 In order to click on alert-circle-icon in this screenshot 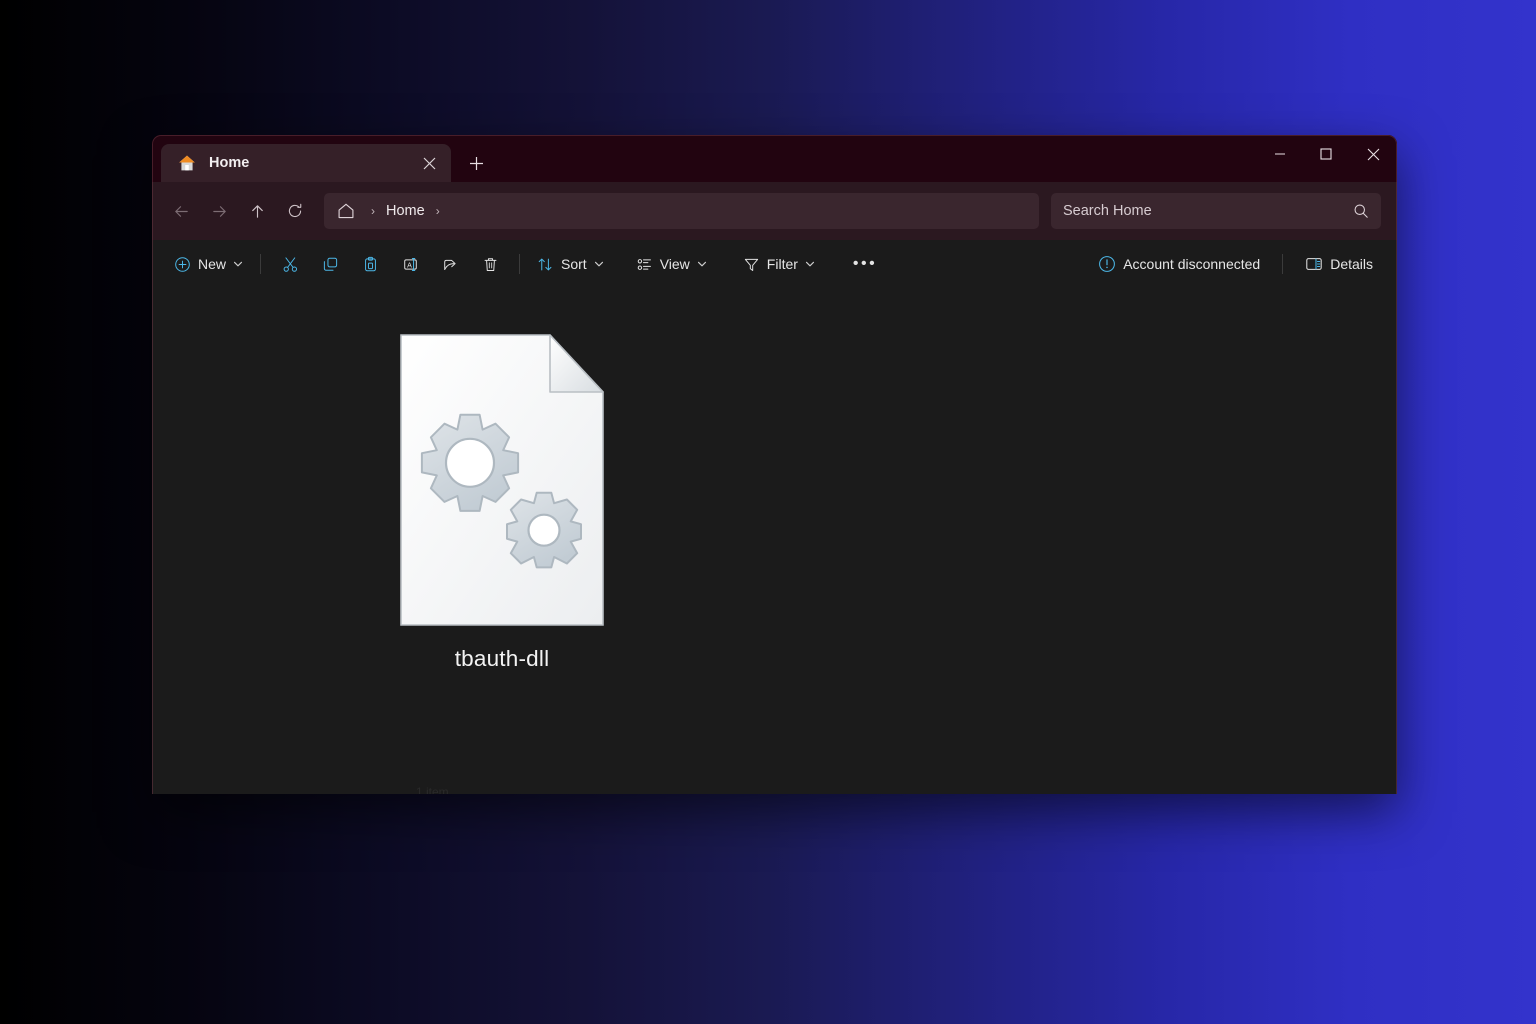, I will do `click(1107, 264)`.